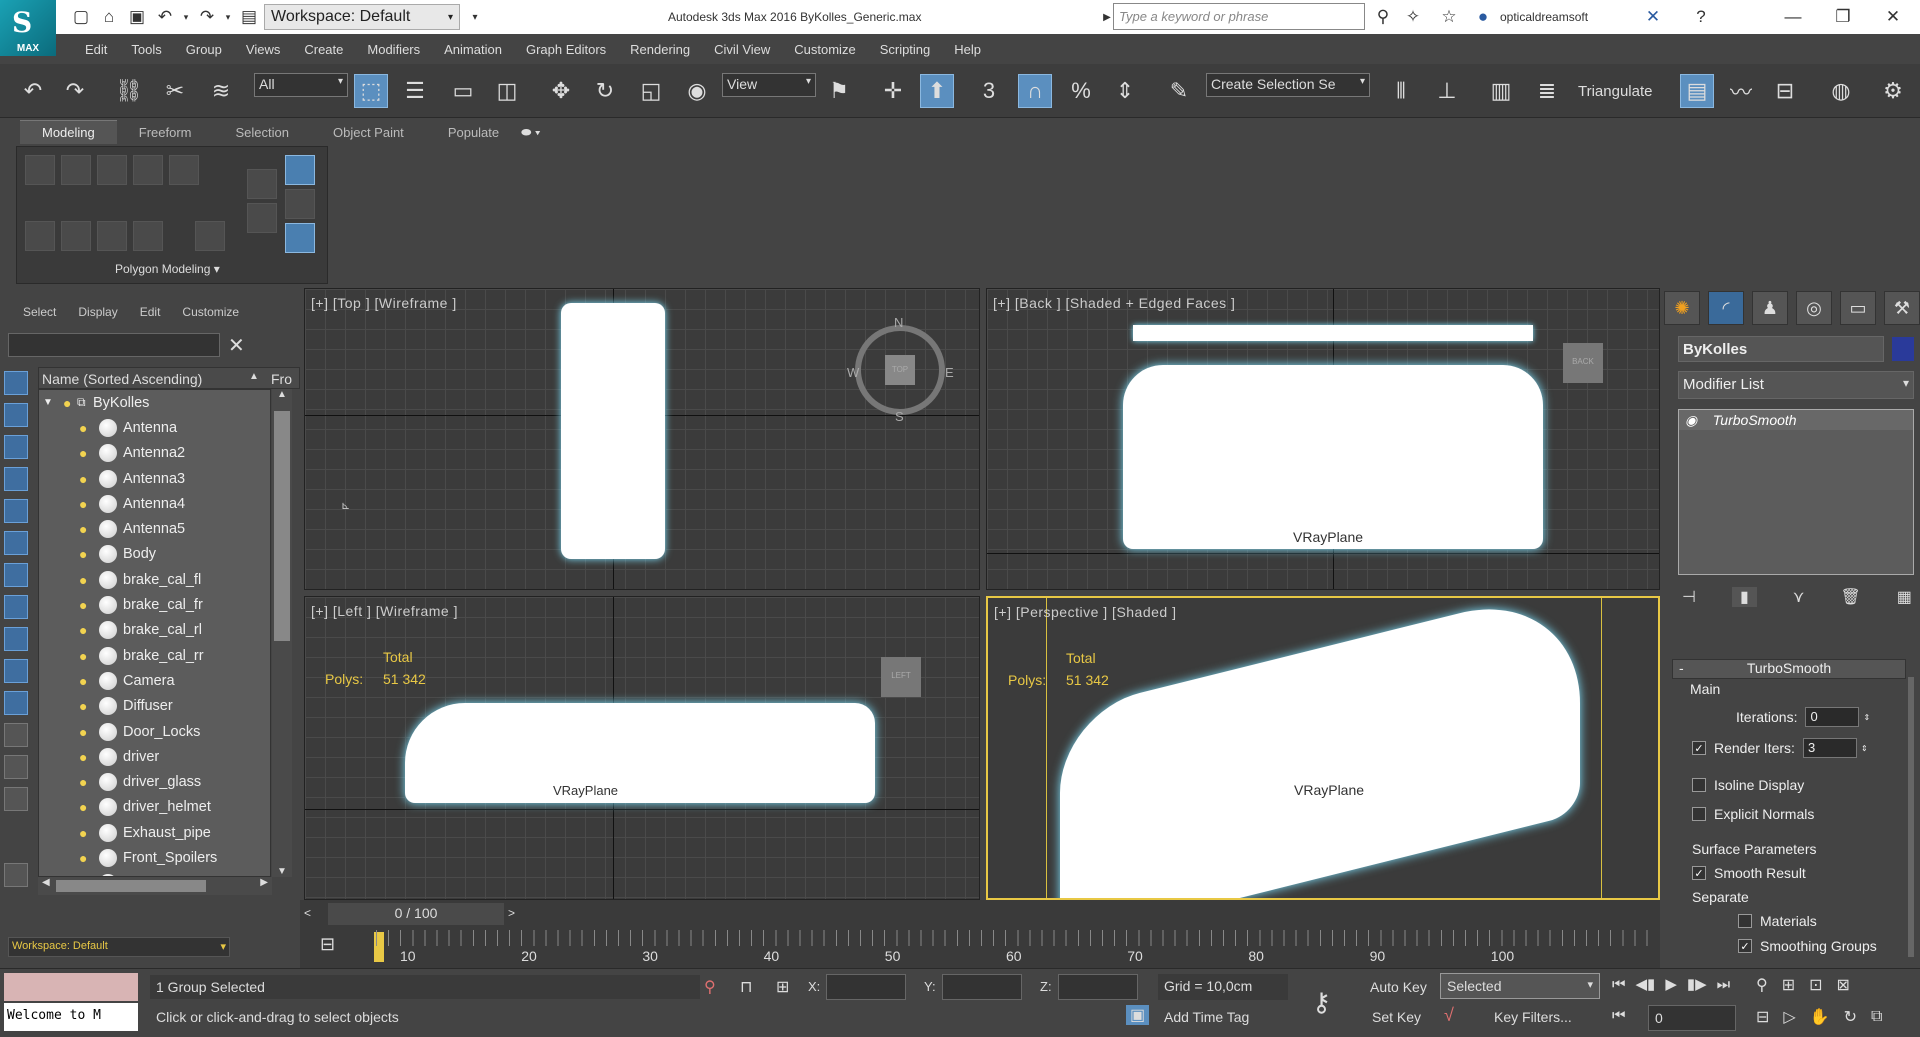 The width and height of the screenshot is (1920, 1037). I want to click on scale-icon: ◱, so click(651, 91).